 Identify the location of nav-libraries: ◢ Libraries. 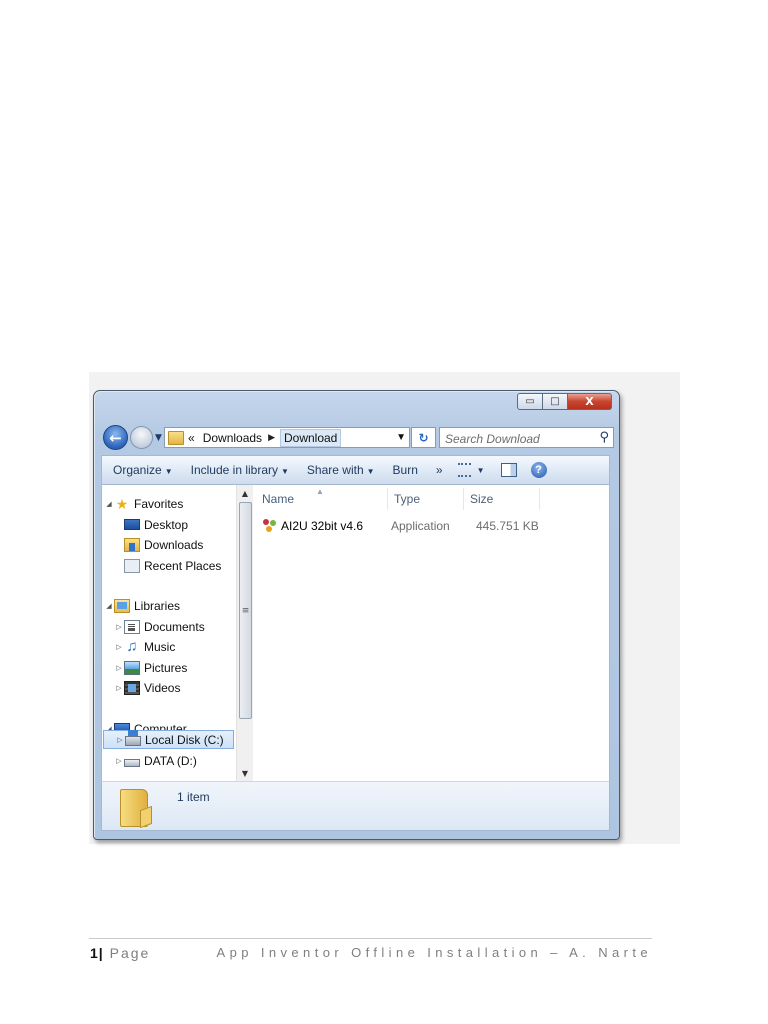
(142, 605).